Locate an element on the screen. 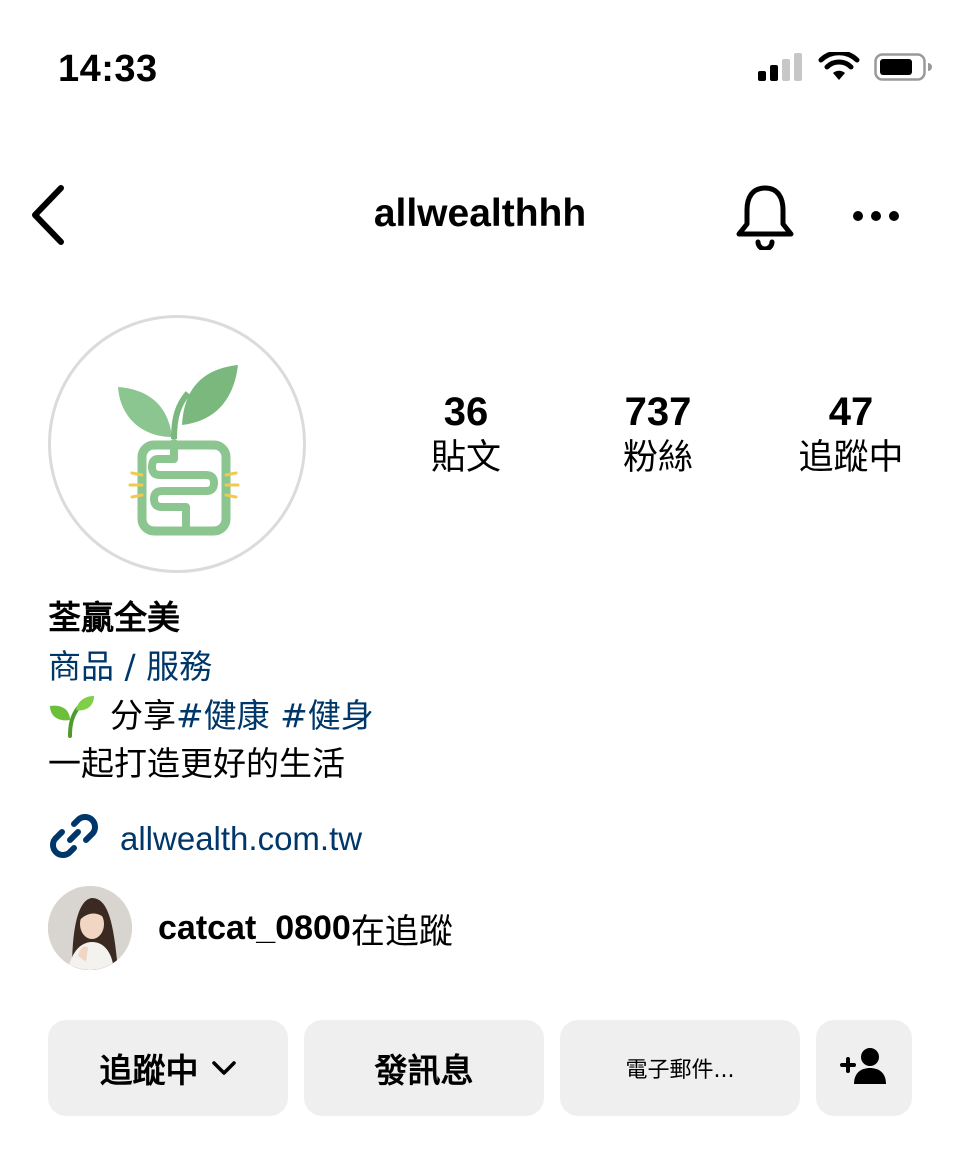  mutual-follower: catcat_0800 在追蹤 is located at coordinates (250, 928).